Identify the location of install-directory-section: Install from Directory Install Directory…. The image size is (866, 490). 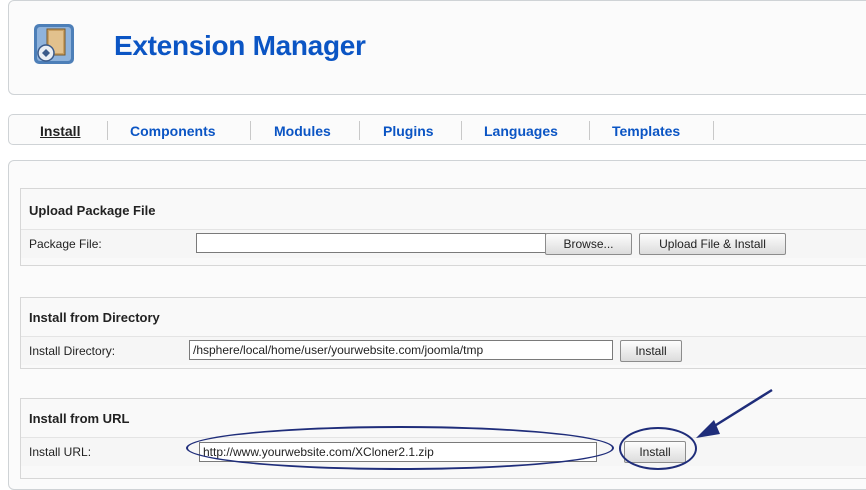
(443, 333).